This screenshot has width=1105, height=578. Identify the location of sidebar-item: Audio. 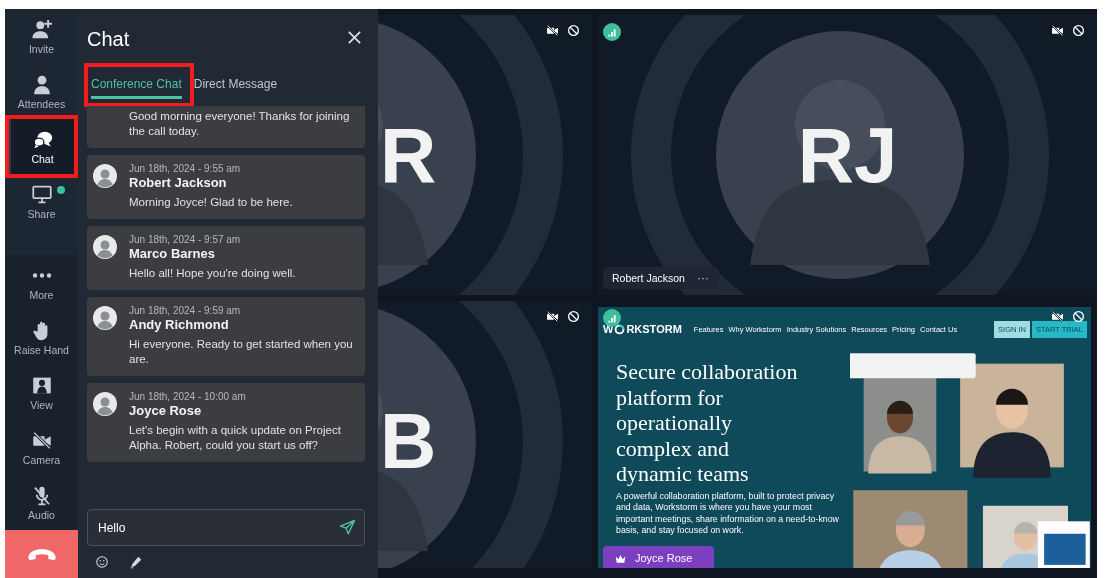
(41, 502).